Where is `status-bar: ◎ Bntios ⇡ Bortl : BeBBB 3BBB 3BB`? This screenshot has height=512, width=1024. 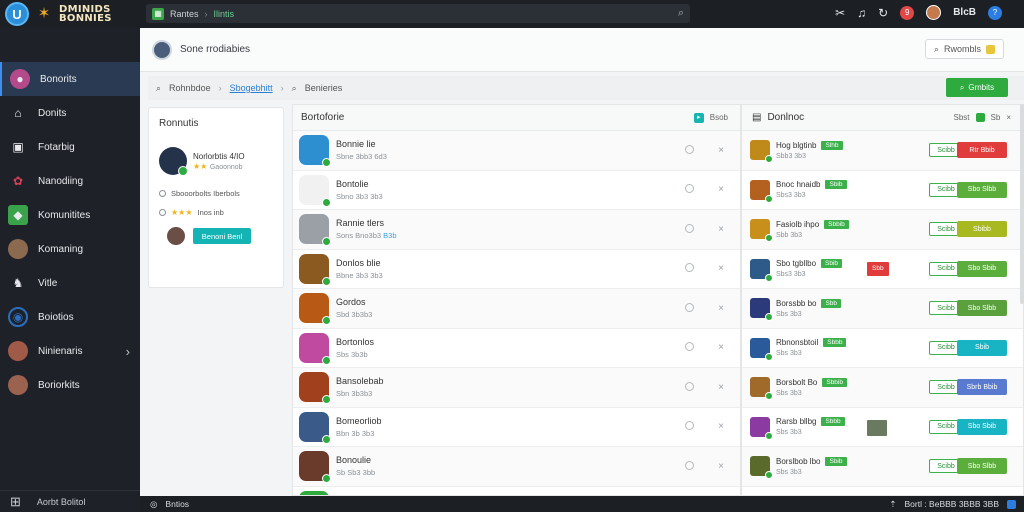
status-bar: ◎ Bntios ⇡ Bortl : BeBBB 3BBB 3BB is located at coordinates (582, 504).